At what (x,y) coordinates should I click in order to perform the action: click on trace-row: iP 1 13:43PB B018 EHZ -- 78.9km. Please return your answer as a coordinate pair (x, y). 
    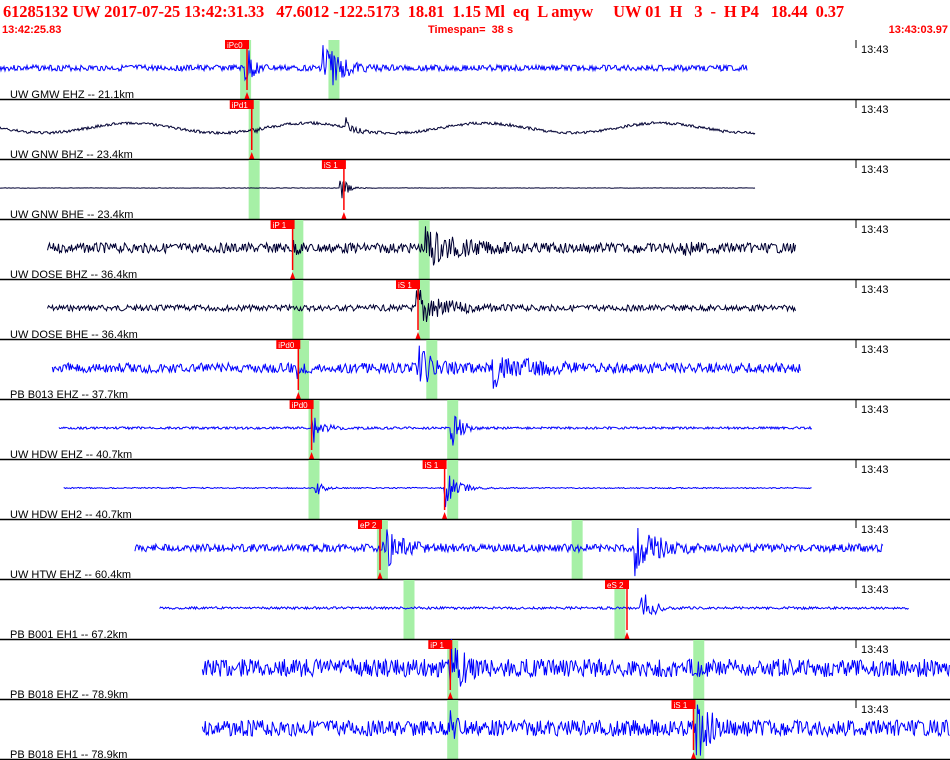
    Looking at the image, I should click on (475, 669).